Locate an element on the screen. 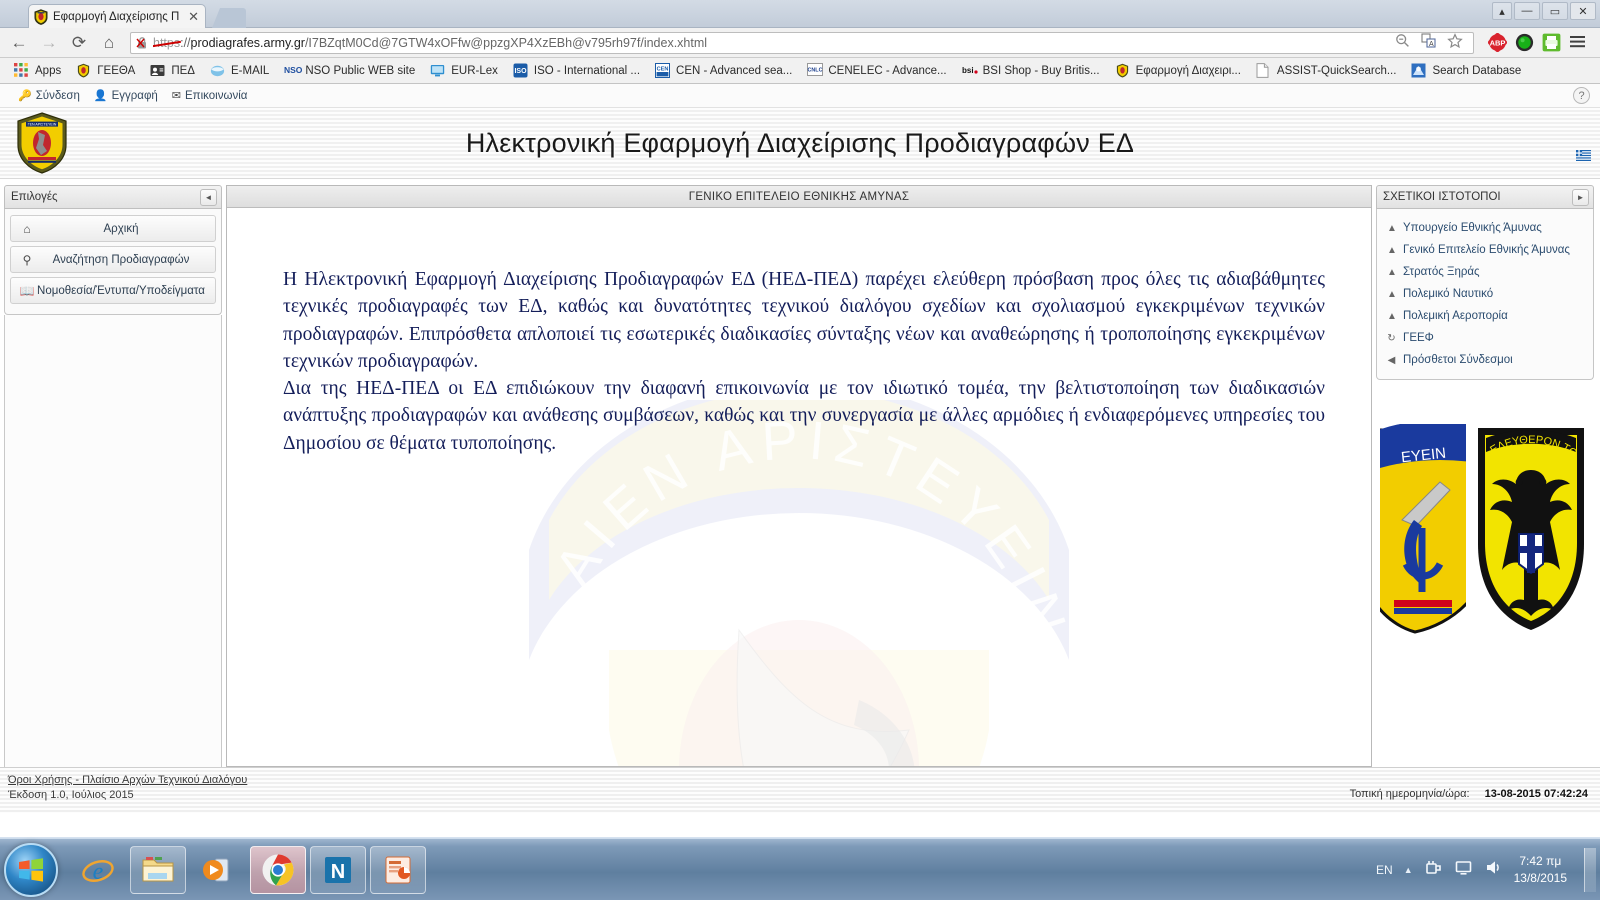  help-button: ? is located at coordinates (1581, 95).